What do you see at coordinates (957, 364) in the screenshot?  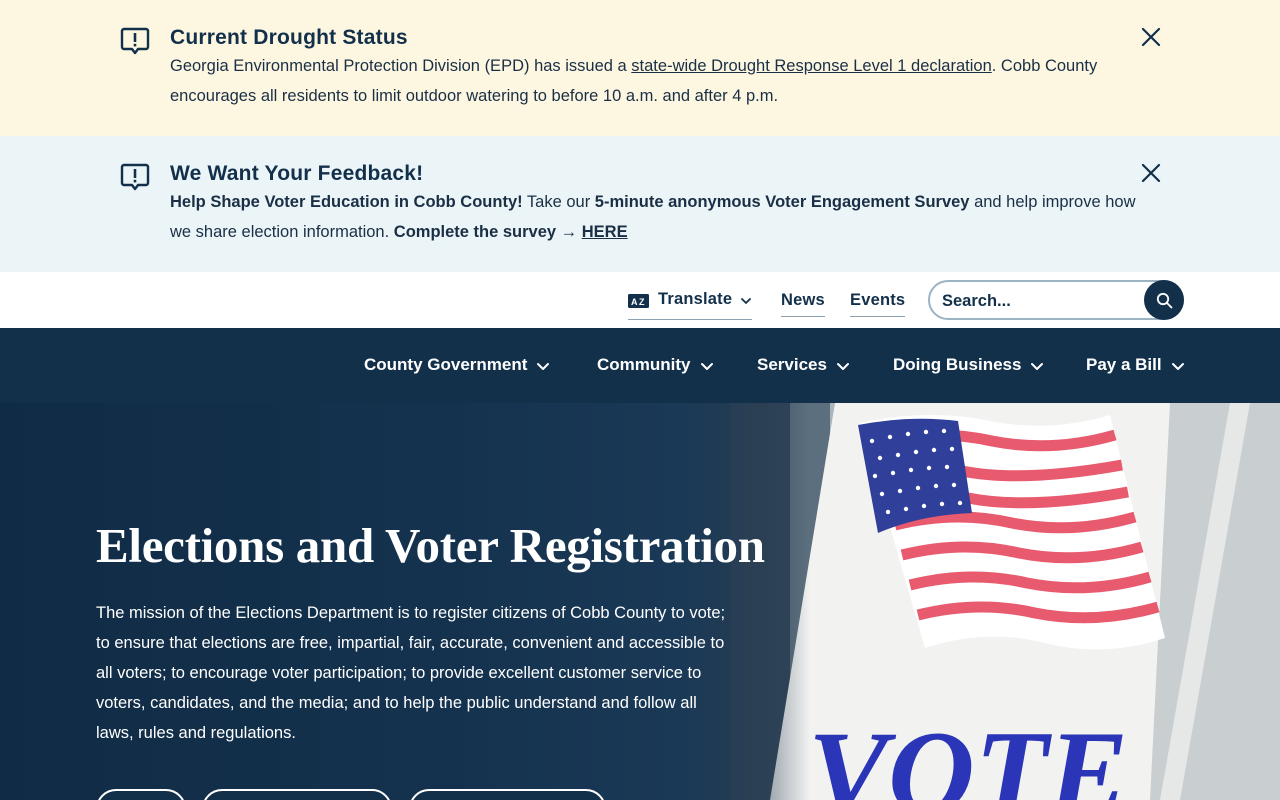 I see `nav-label: Doing Business` at bounding box center [957, 364].